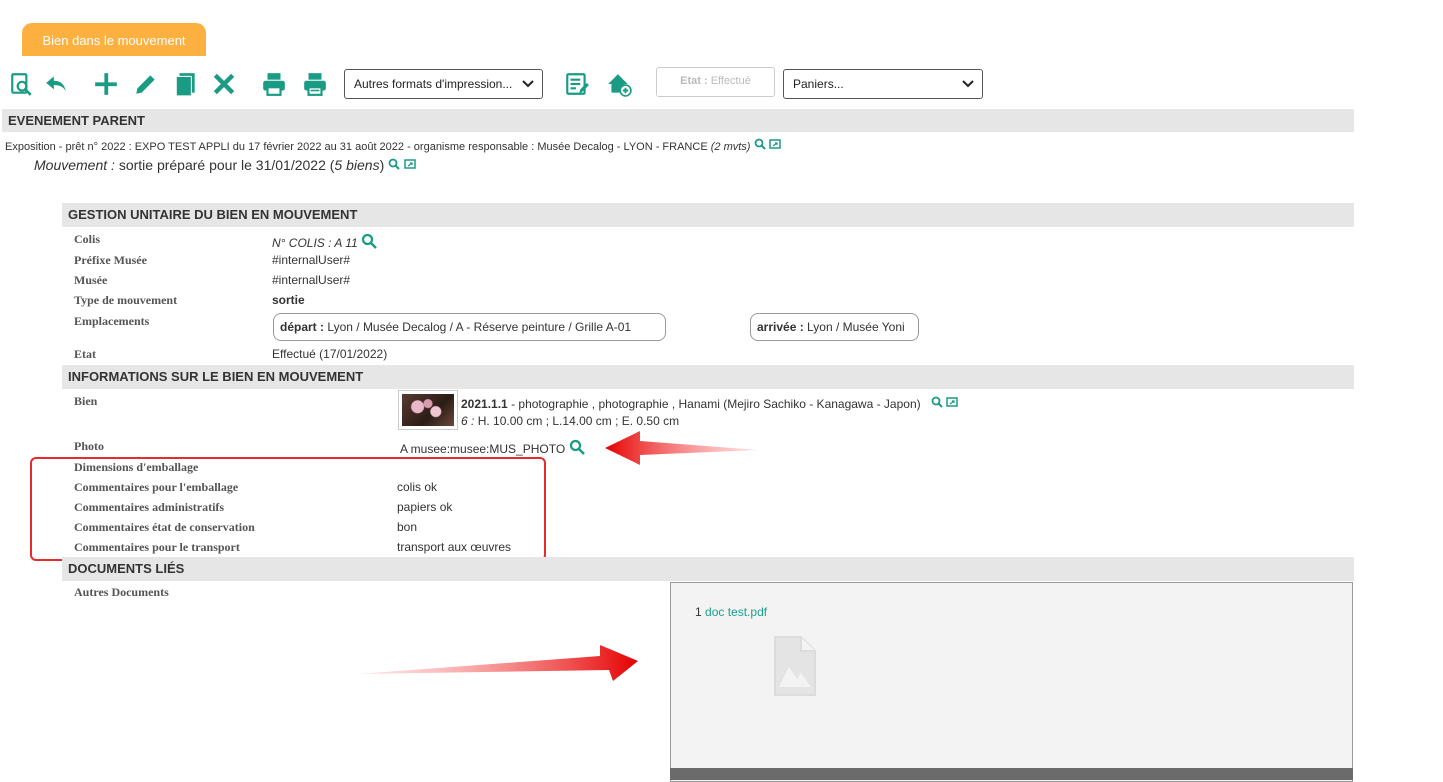 The width and height of the screenshot is (1443, 782). Describe the element at coordinates (730, 147) in the screenshot. I see `exposition-mvts: (2 mvts)` at that location.